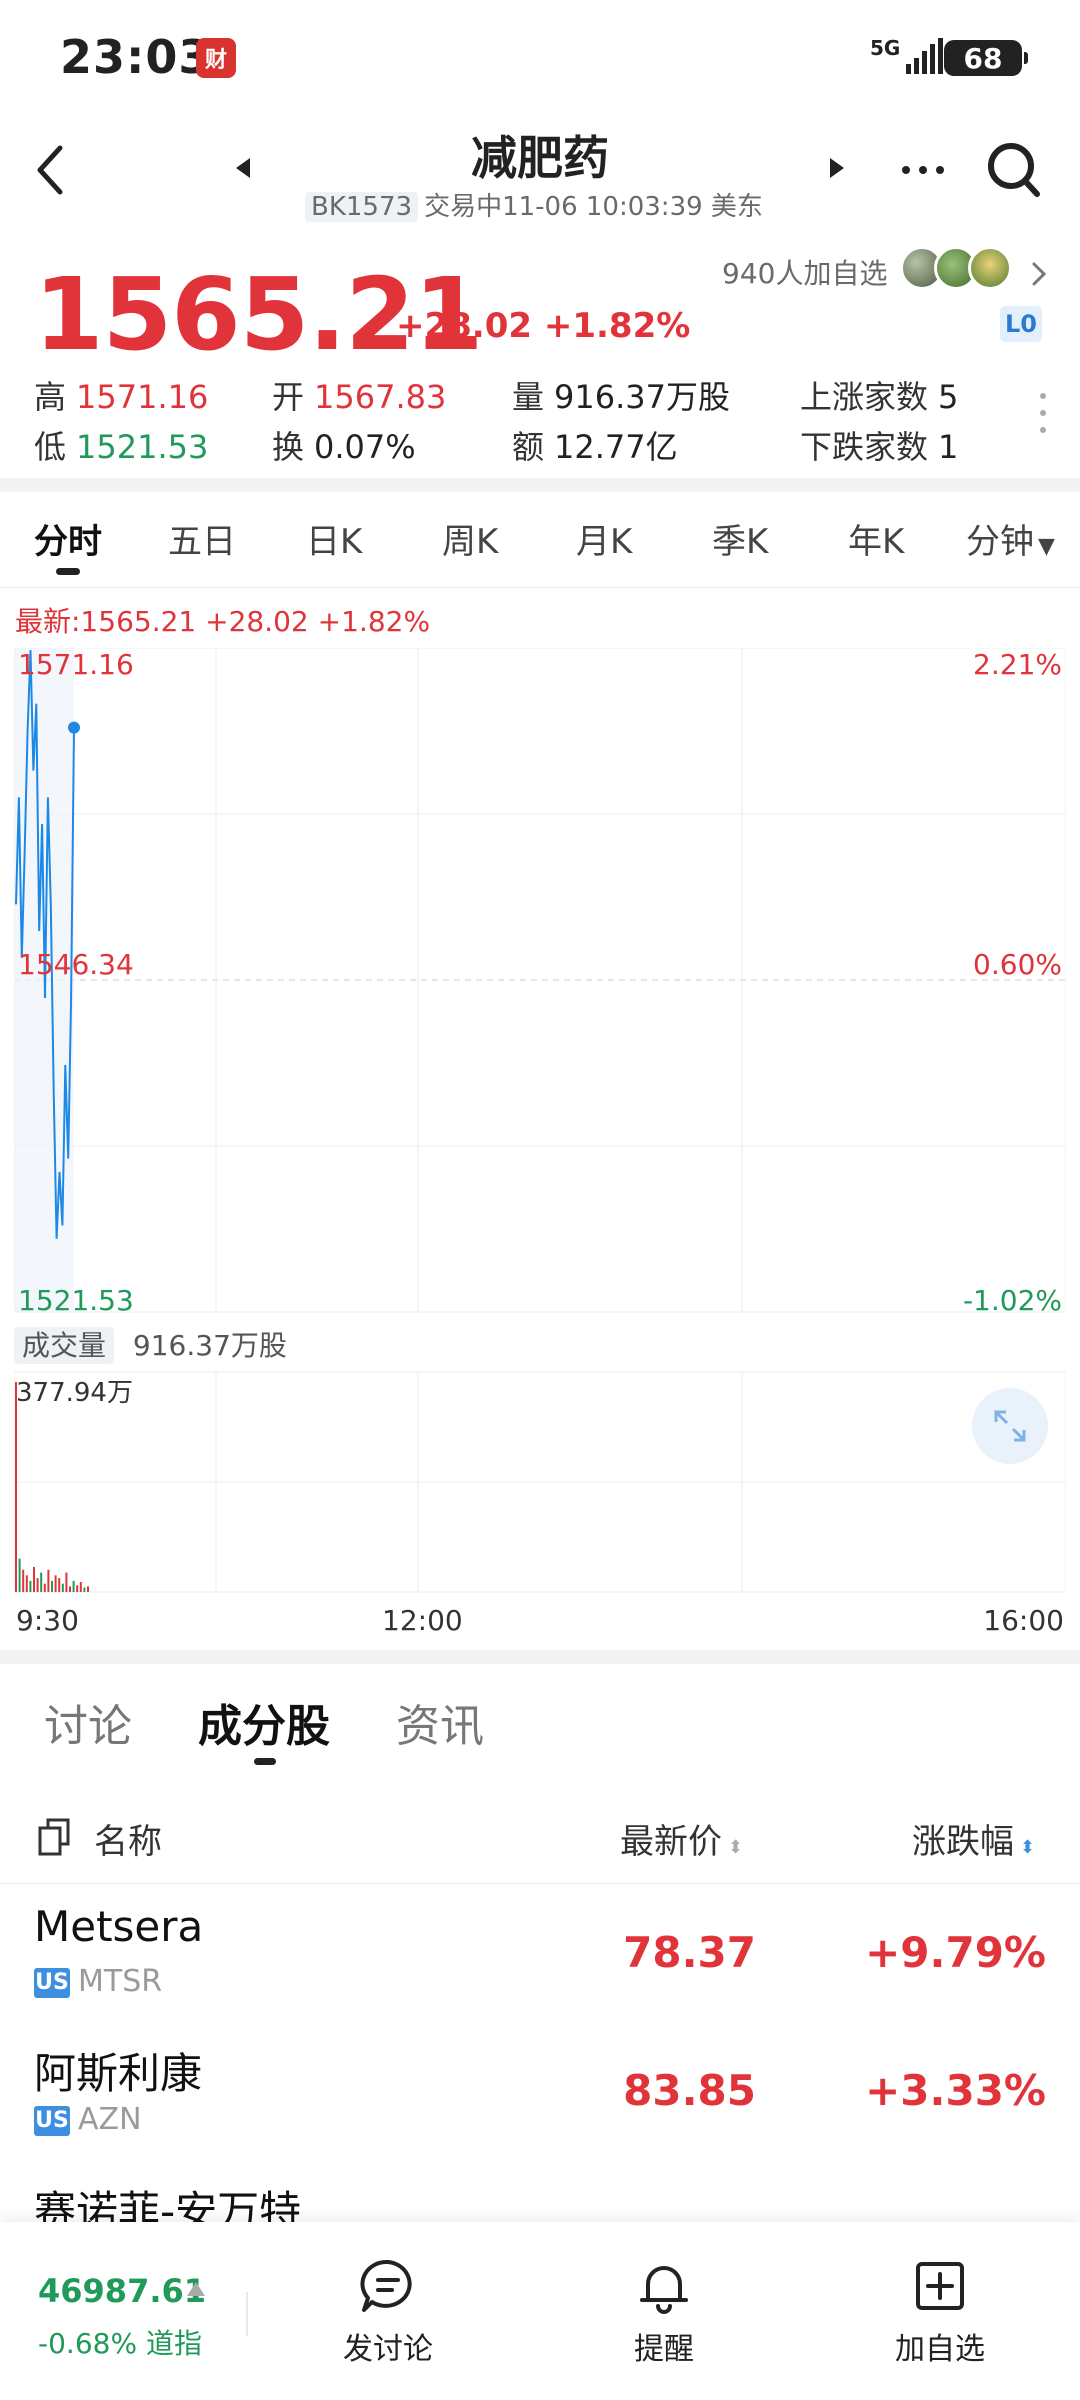  What do you see at coordinates (879, 447) in the screenshot?
I see `stat-down-count: 下跌家数 1` at bounding box center [879, 447].